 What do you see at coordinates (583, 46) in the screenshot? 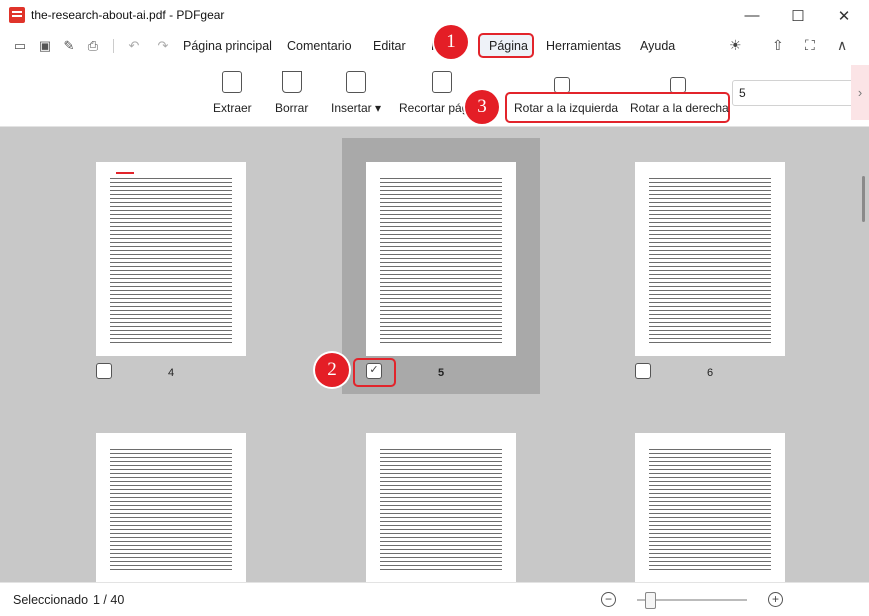
I see `menu-herramientas: Herramientas` at bounding box center [583, 46].